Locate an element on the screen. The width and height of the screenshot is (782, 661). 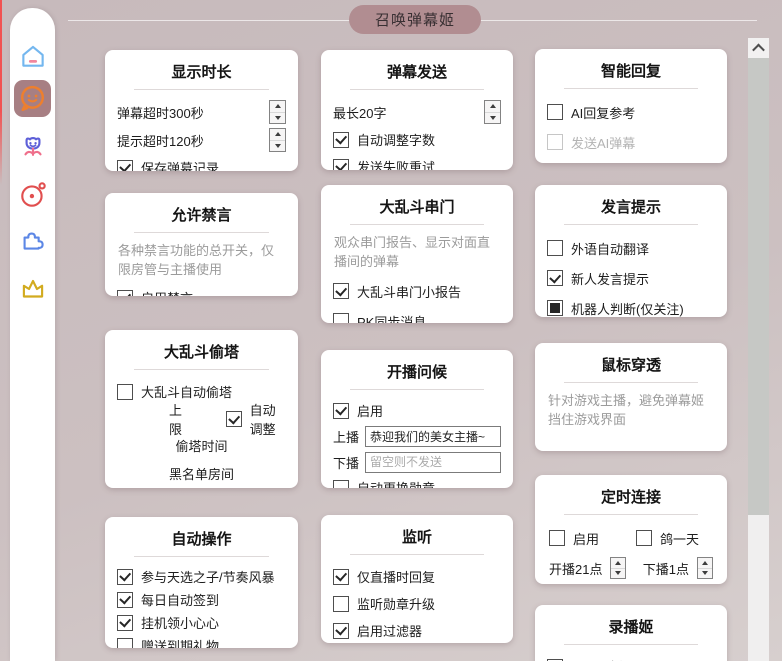
sidebar-item-plugin is located at coordinates (33, 242).